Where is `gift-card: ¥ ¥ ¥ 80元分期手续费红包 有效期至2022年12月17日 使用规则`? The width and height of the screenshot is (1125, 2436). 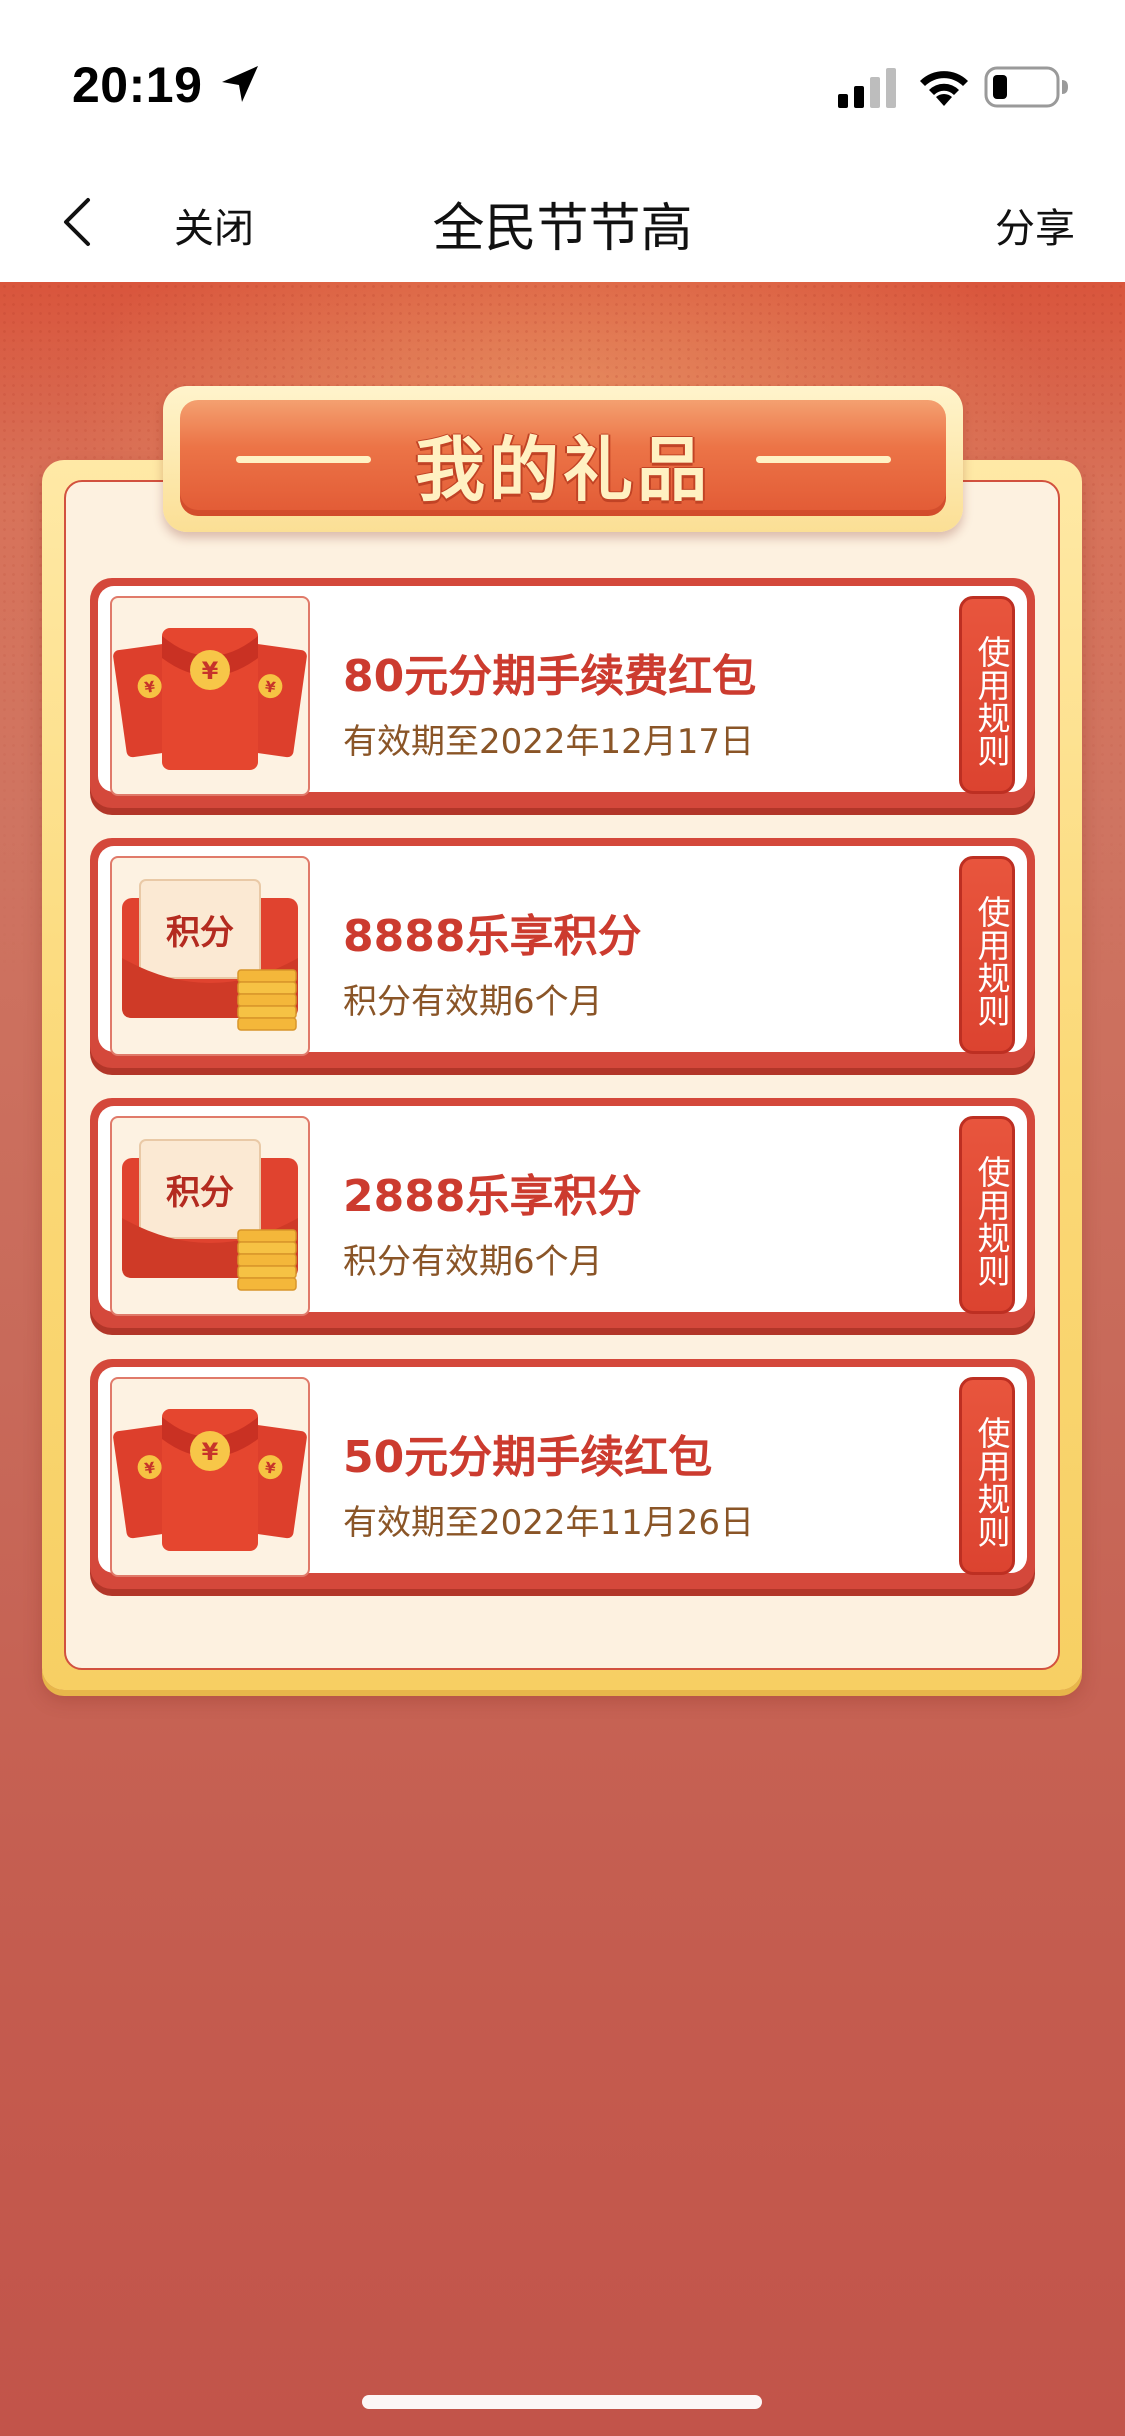
gift-card: ¥ ¥ ¥ 80元分期手续费红包 有效期至2022年12月17日 使用规则 is located at coordinates (562, 693).